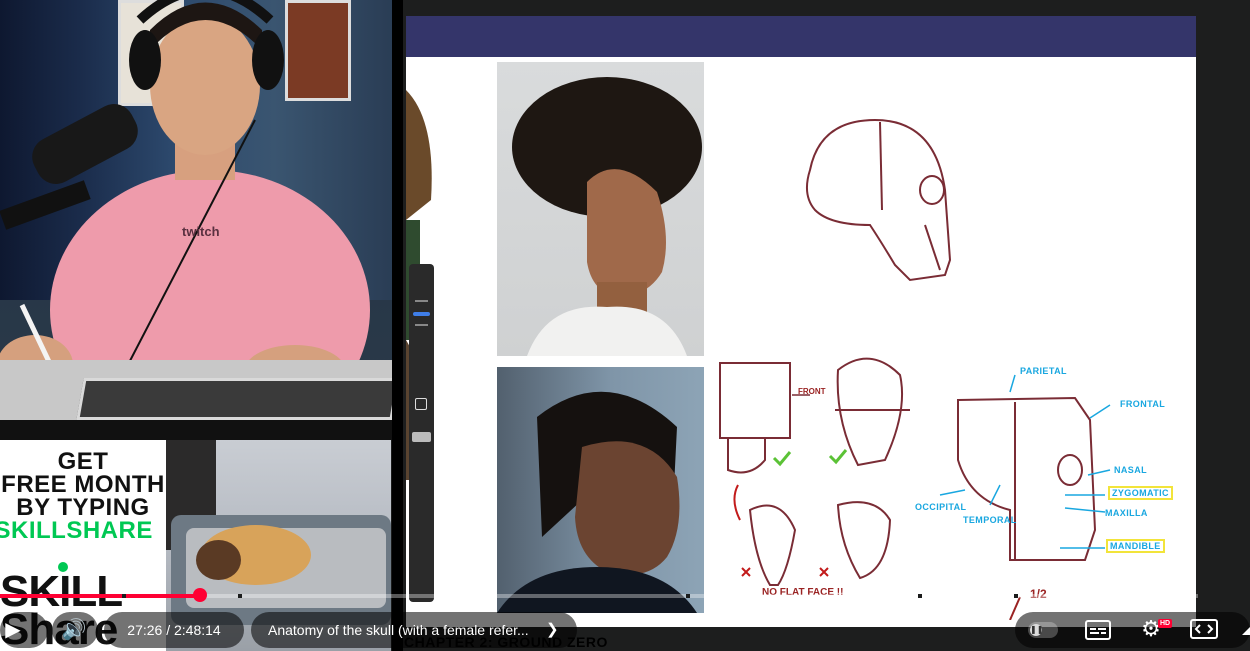  What do you see at coordinates (421, 404) in the screenshot?
I see `modify-square-icon` at bounding box center [421, 404].